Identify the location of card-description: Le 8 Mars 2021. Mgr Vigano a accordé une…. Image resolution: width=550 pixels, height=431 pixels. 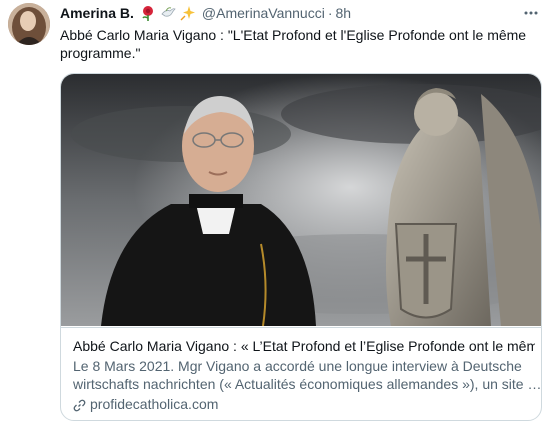
(307, 375).